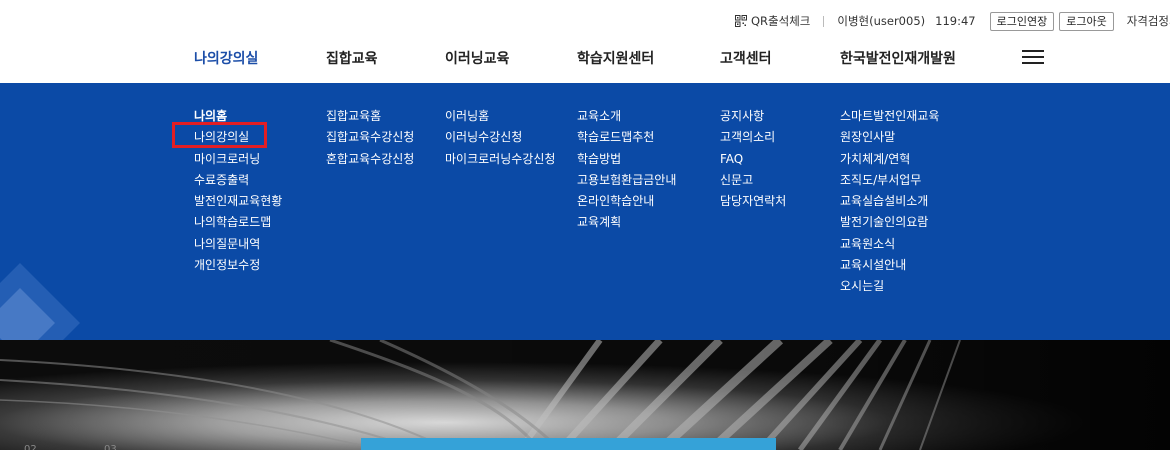 The height and width of the screenshot is (450, 1170). I want to click on menu-column-customer-center: 공지사항 고객의소리 FAQ 신문고 담당자연락처, so click(753, 159).